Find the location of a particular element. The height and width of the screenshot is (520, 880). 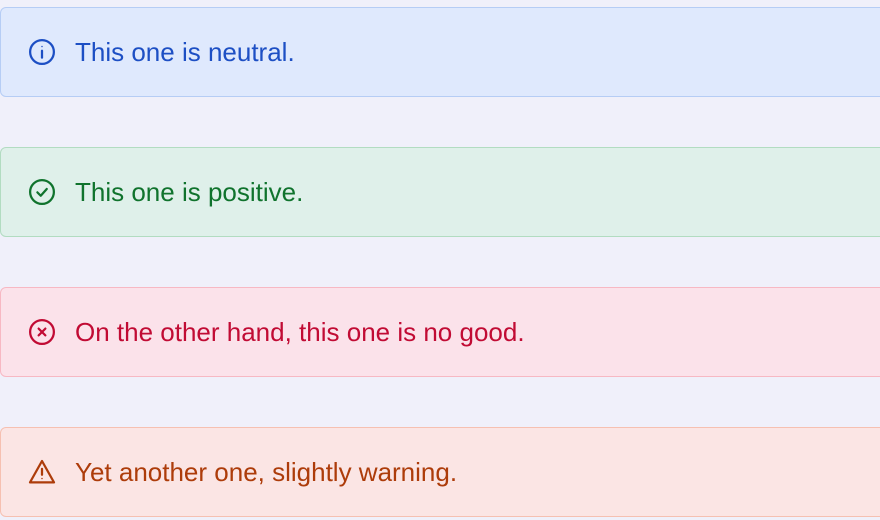

alert-positive-text: This one is positive. is located at coordinates (189, 192).